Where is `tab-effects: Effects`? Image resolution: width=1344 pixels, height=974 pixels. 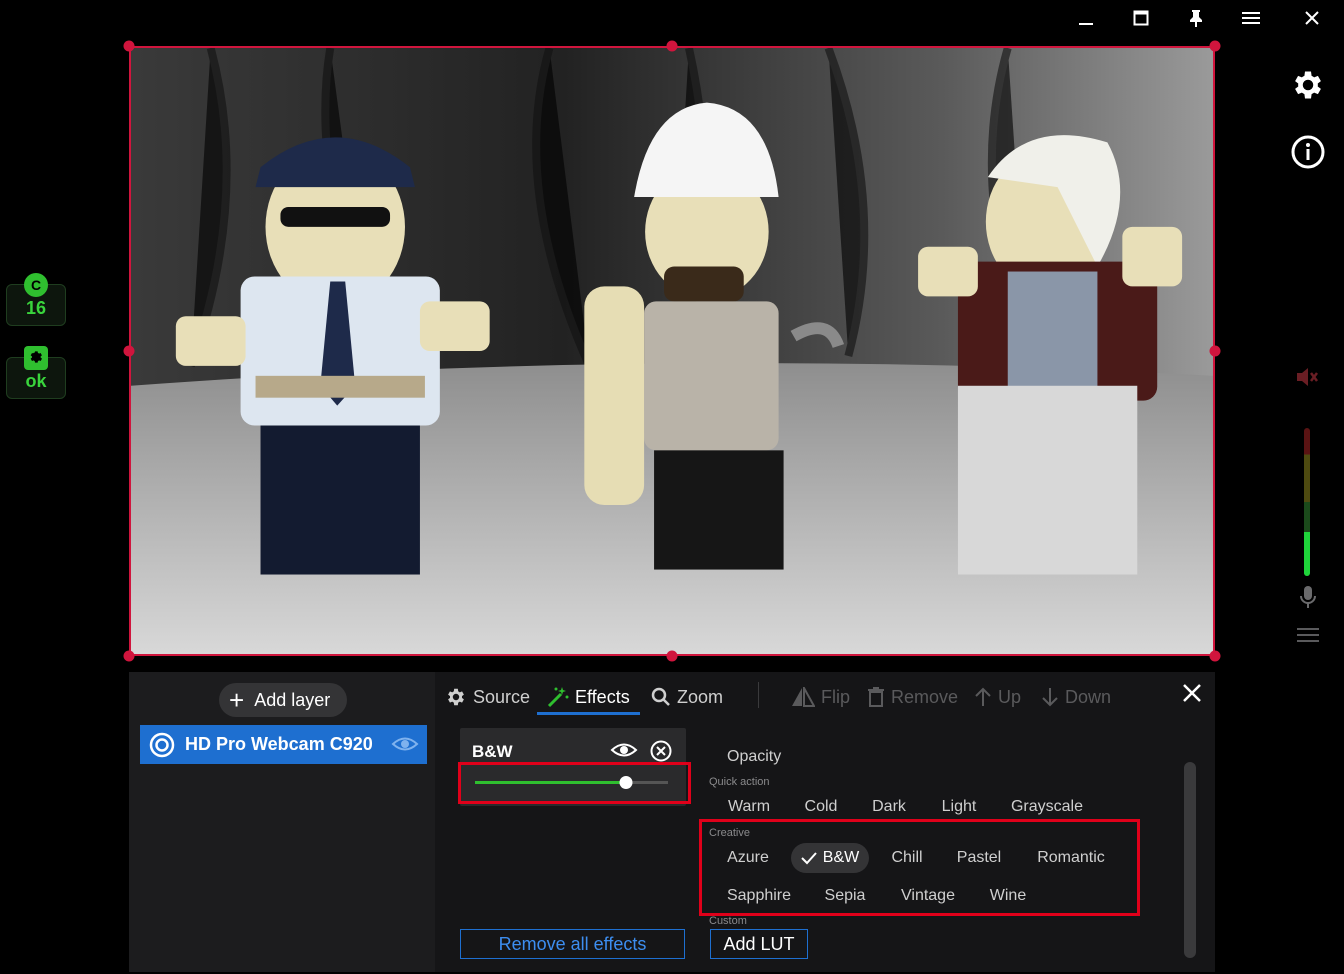 tab-effects: Effects is located at coordinates (588, 697).